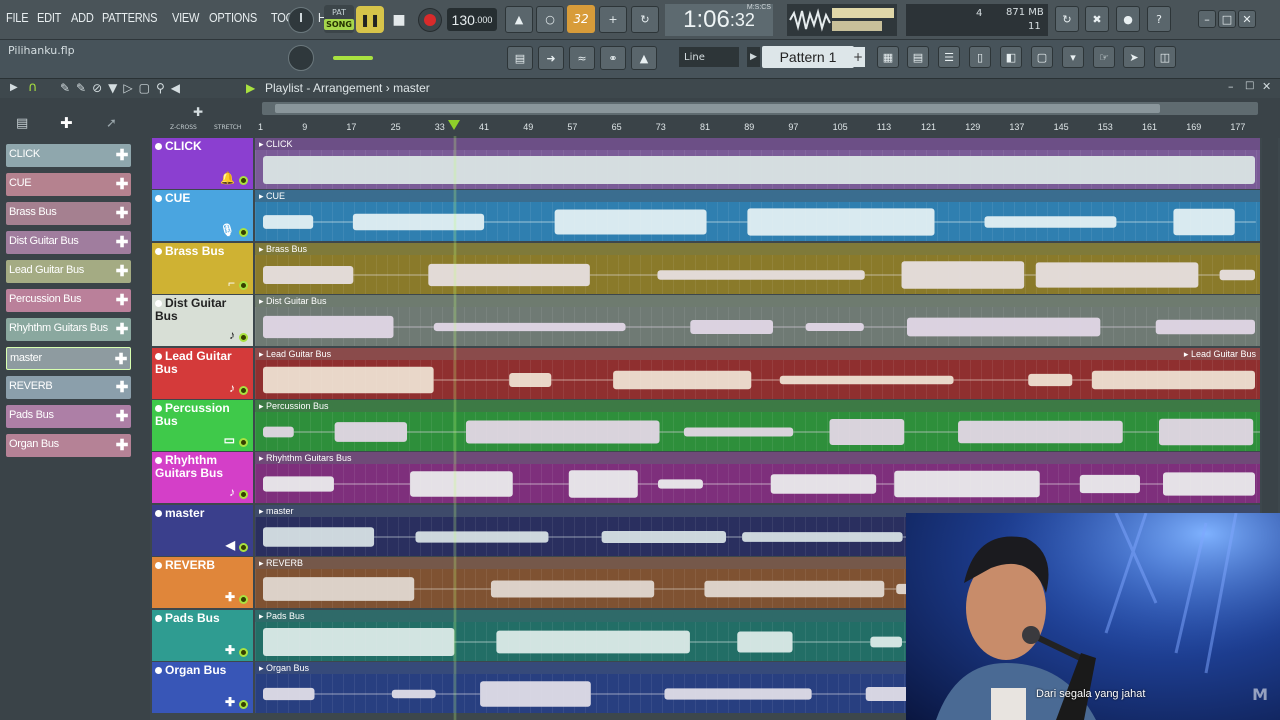 The image size is (1280, 720). Describe the element at coordinates (202, 530) in the screenshot. I see `track-header: master ◀` at that location.